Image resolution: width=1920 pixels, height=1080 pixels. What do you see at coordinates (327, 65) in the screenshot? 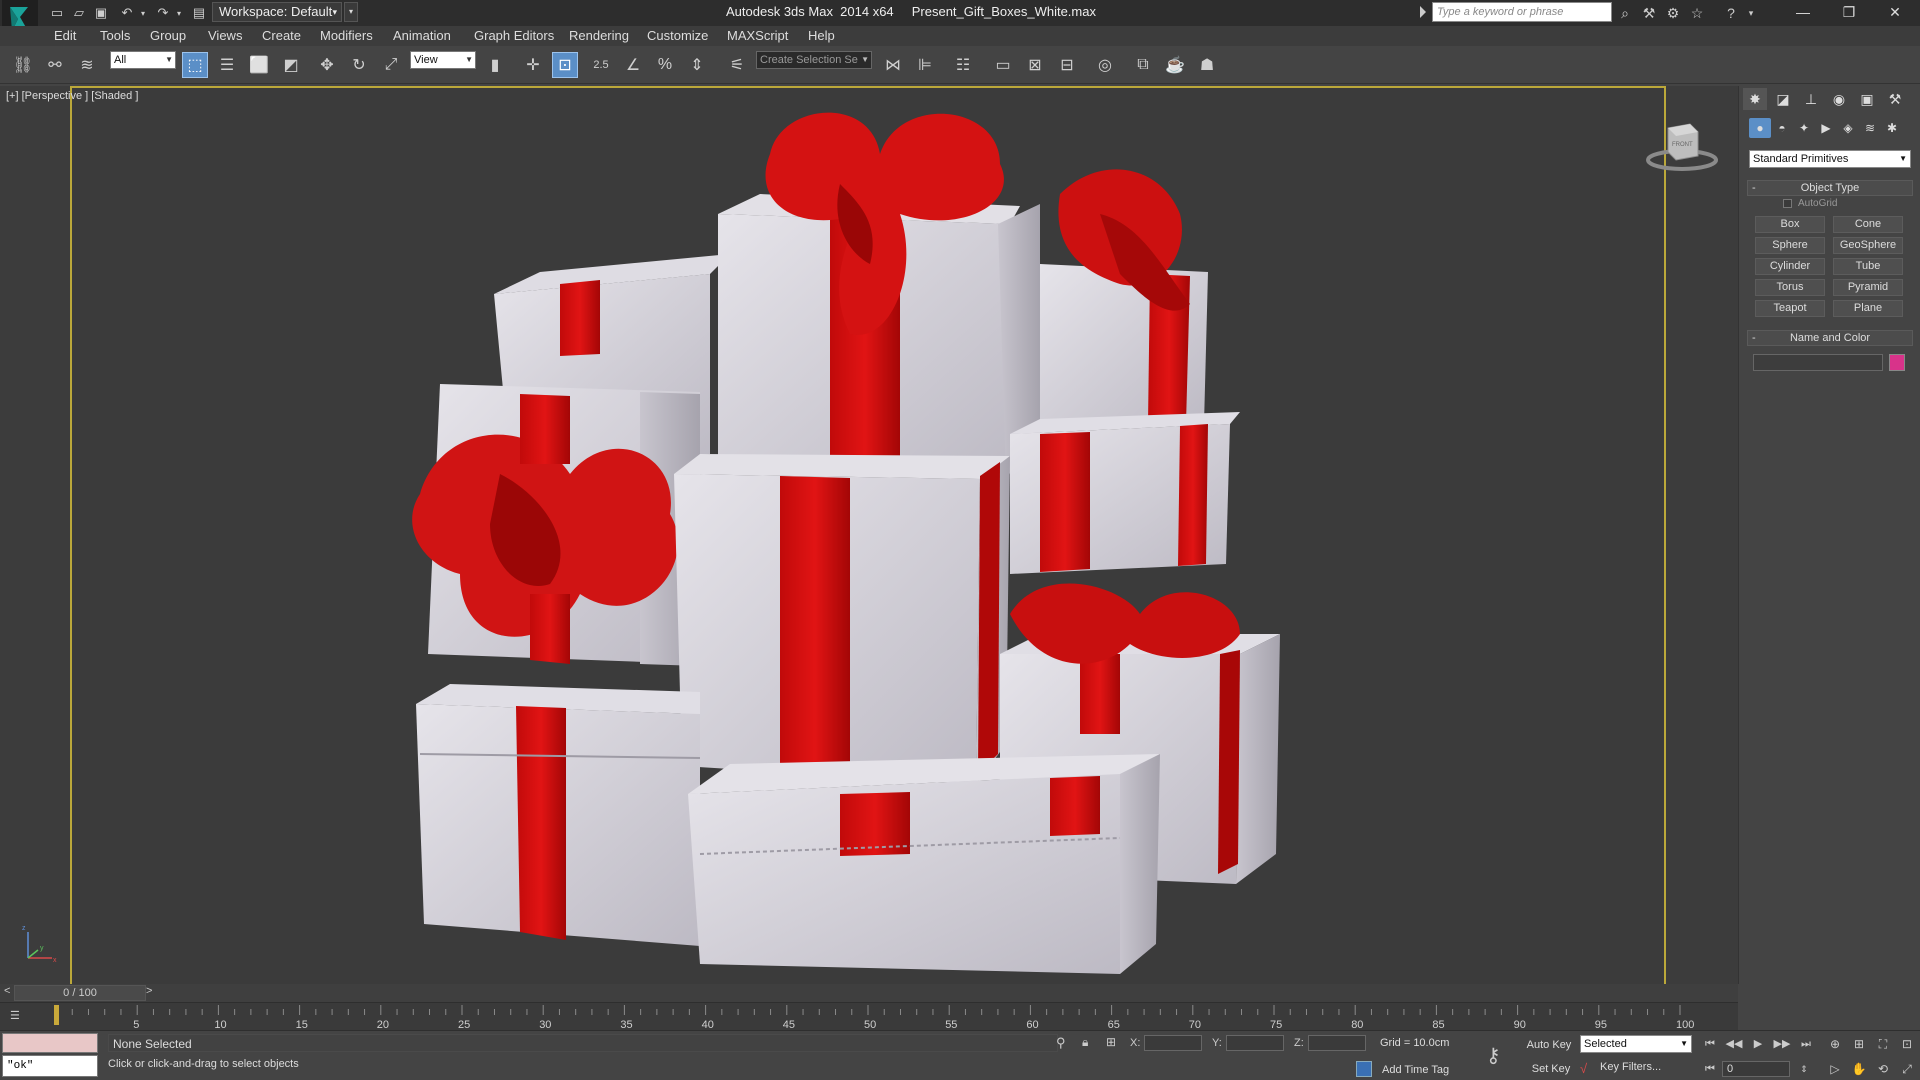
I see `select-and-move-icon: ✥` at bounding box center [327, 65].